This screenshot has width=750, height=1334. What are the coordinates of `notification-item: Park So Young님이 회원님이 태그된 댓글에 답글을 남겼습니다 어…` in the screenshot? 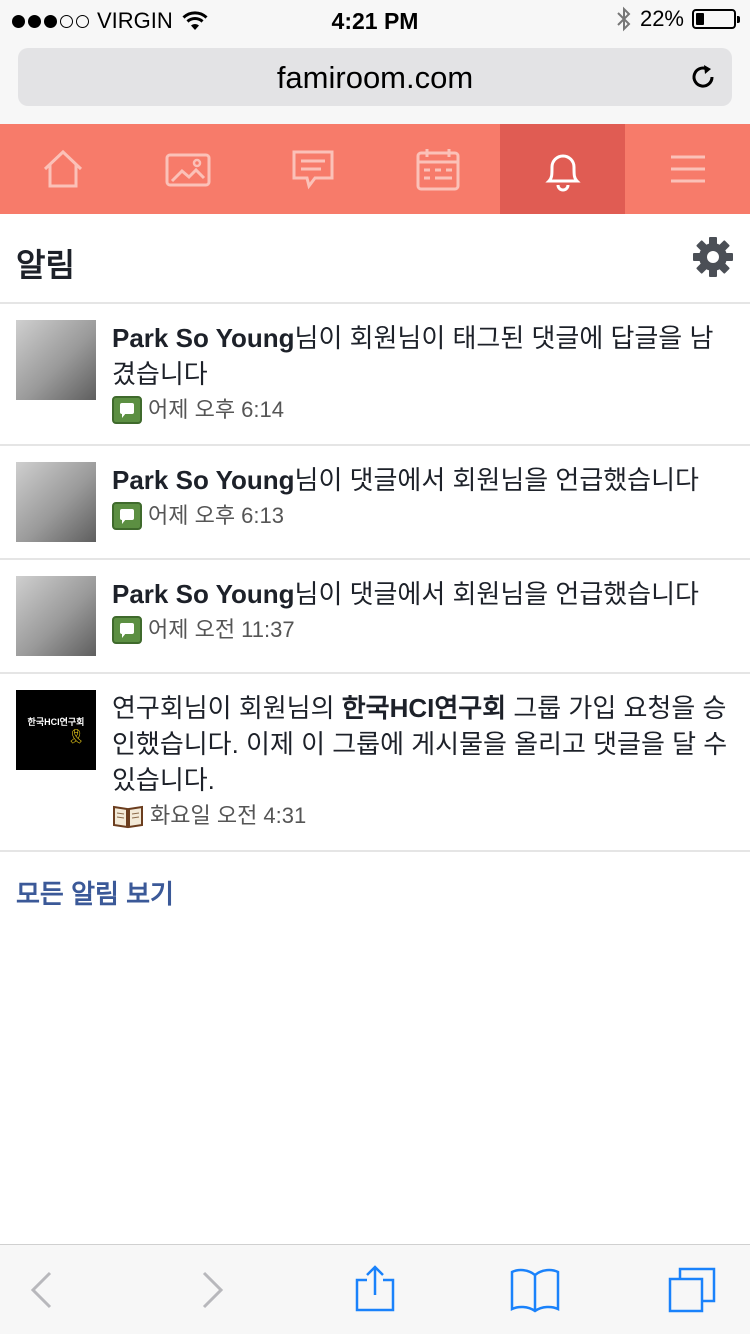 It's located at (375, 375).